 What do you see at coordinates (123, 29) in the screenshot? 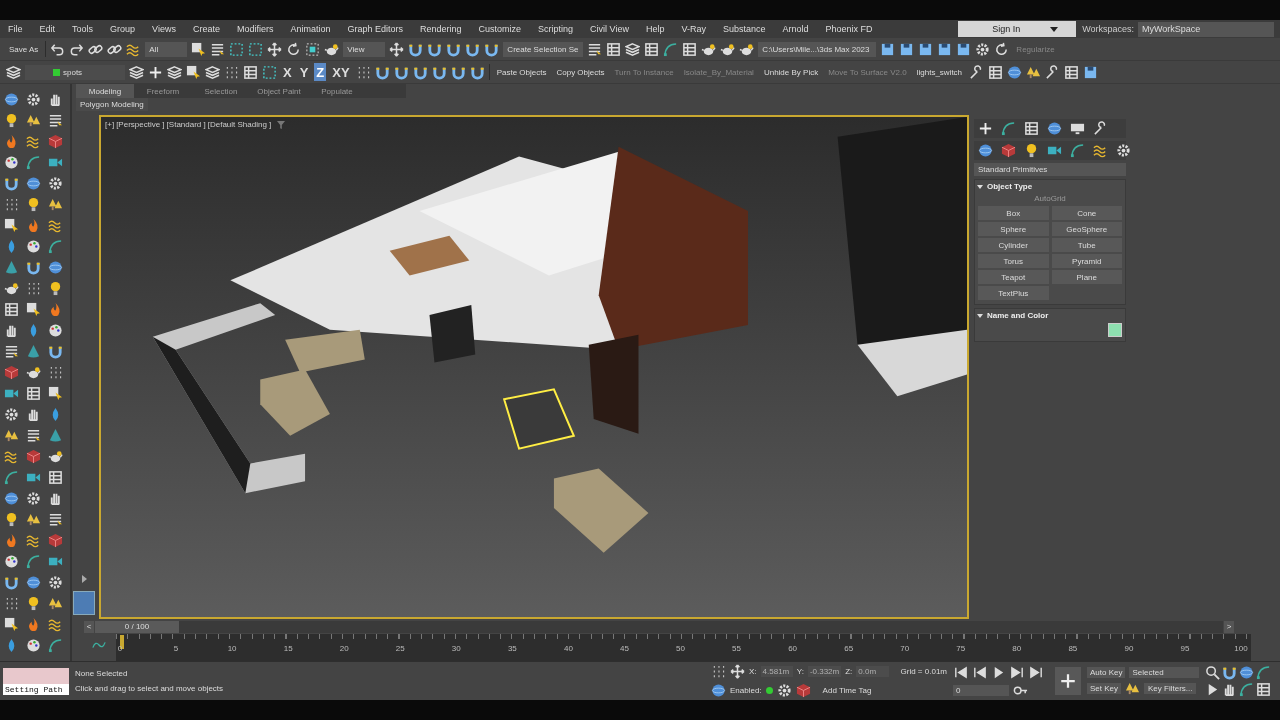
I see `menu-item: Group` at bounding box center [123, 29].